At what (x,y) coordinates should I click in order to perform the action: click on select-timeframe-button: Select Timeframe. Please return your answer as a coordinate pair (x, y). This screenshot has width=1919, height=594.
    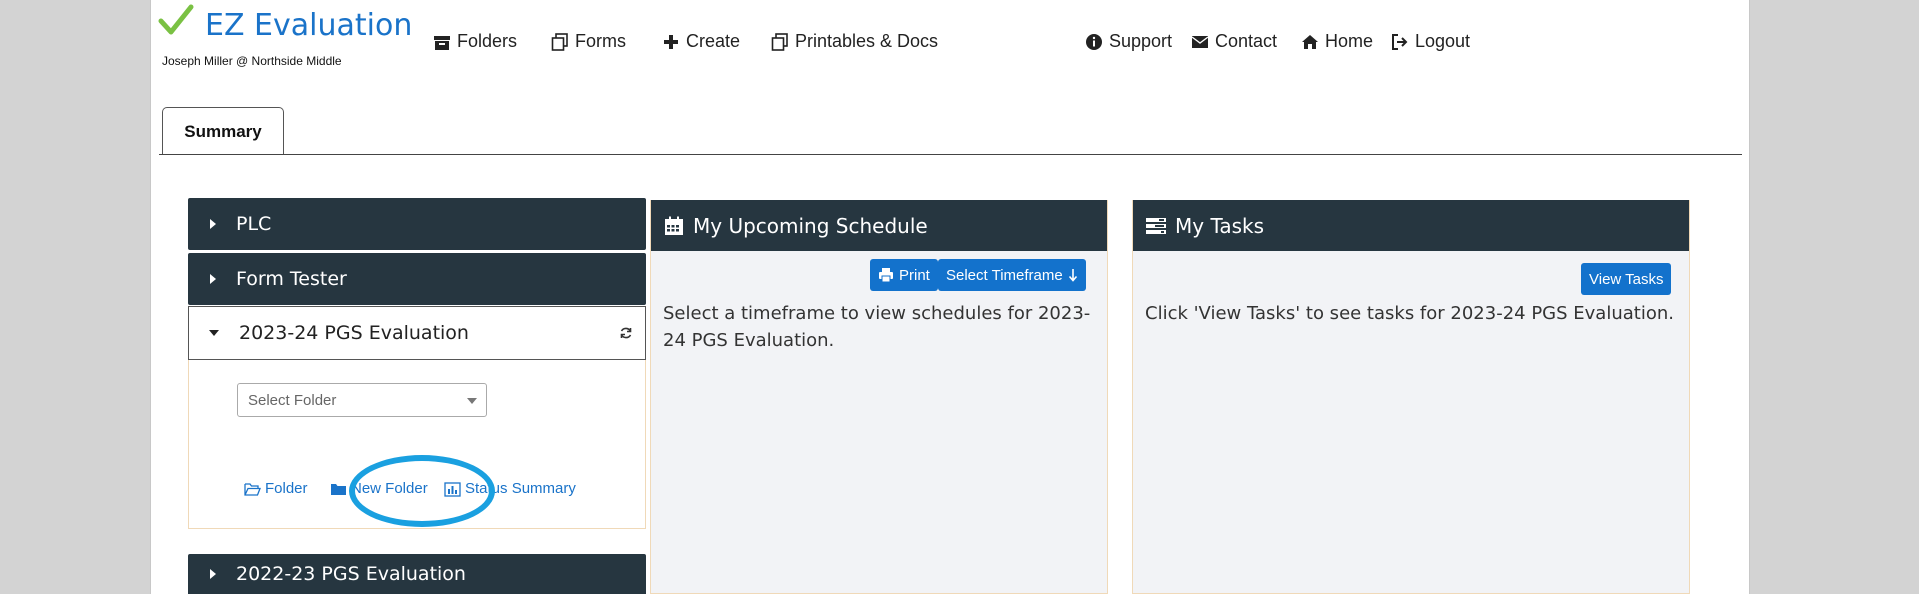
    Looking at the image, I should click on (1012, 275).